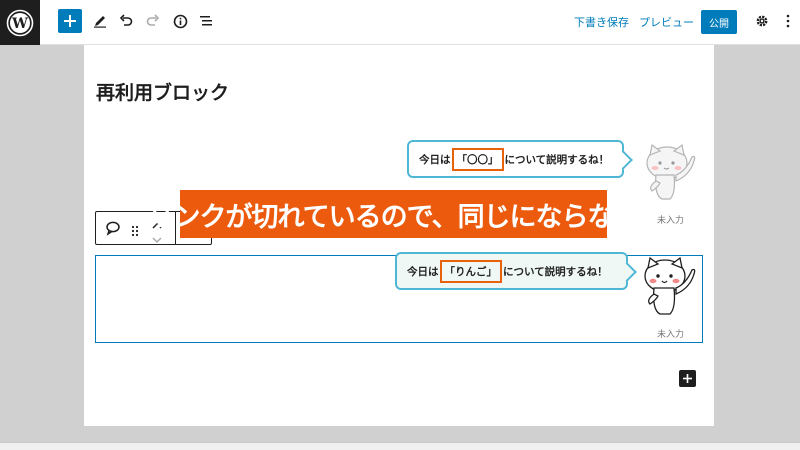 This screenshot has height=450, width=800. Describe the element at coordinates (400, 22) in the screenshot. I see `editor-header: W 下書き保存 プレビュー 公開` at that location.